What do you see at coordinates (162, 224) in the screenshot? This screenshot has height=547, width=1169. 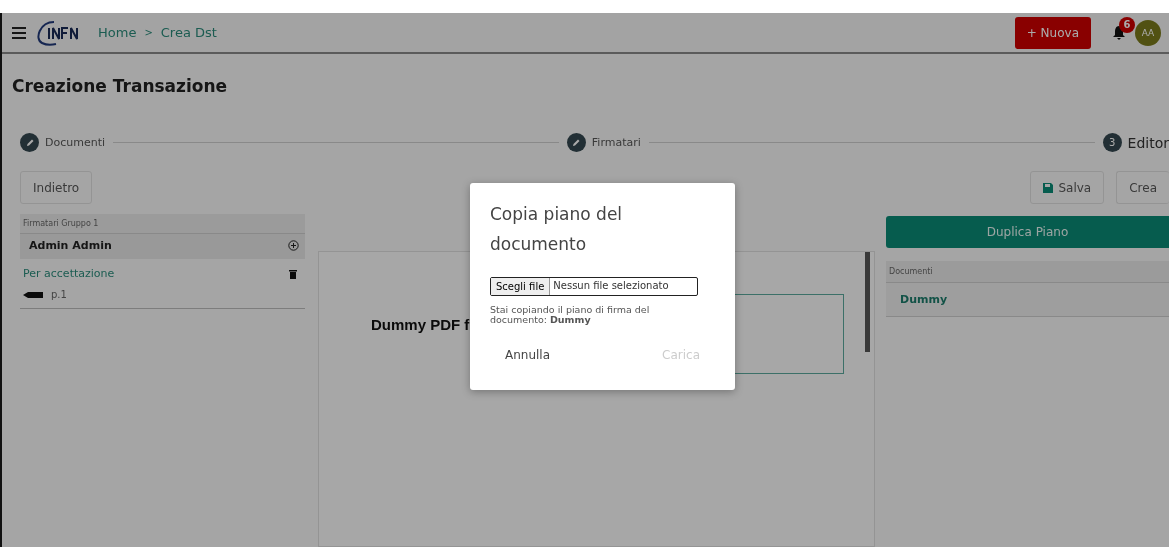 I see `group-header: Firmatari Gruppo 1` at bounding box center [162, 224].